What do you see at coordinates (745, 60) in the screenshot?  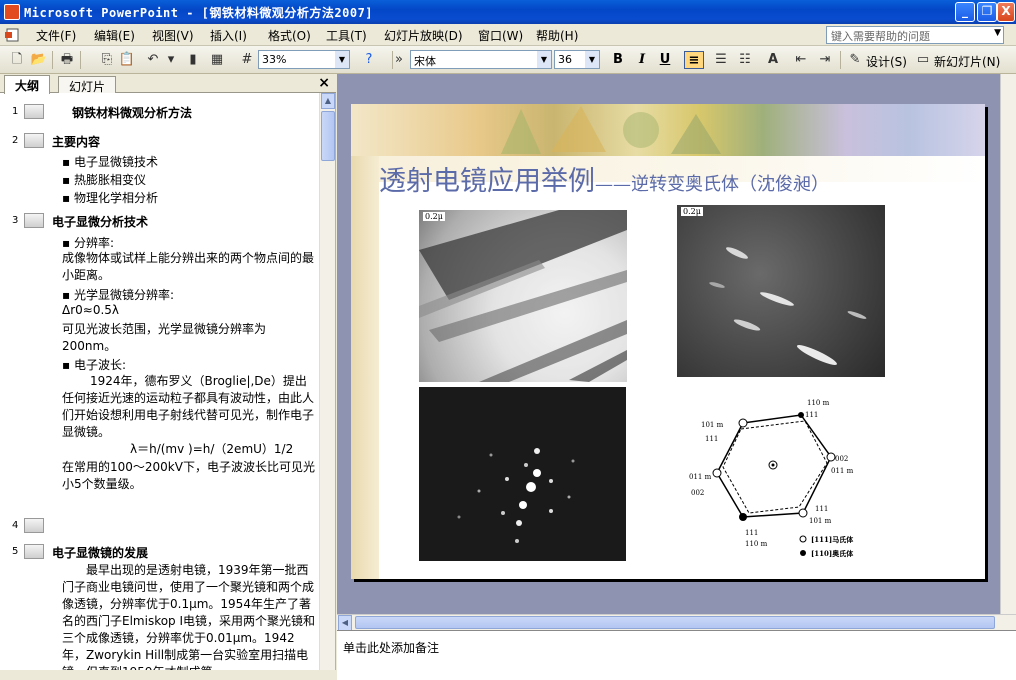 I see `bulleted-list-icon: ☷` at bounding box center [745, 60].